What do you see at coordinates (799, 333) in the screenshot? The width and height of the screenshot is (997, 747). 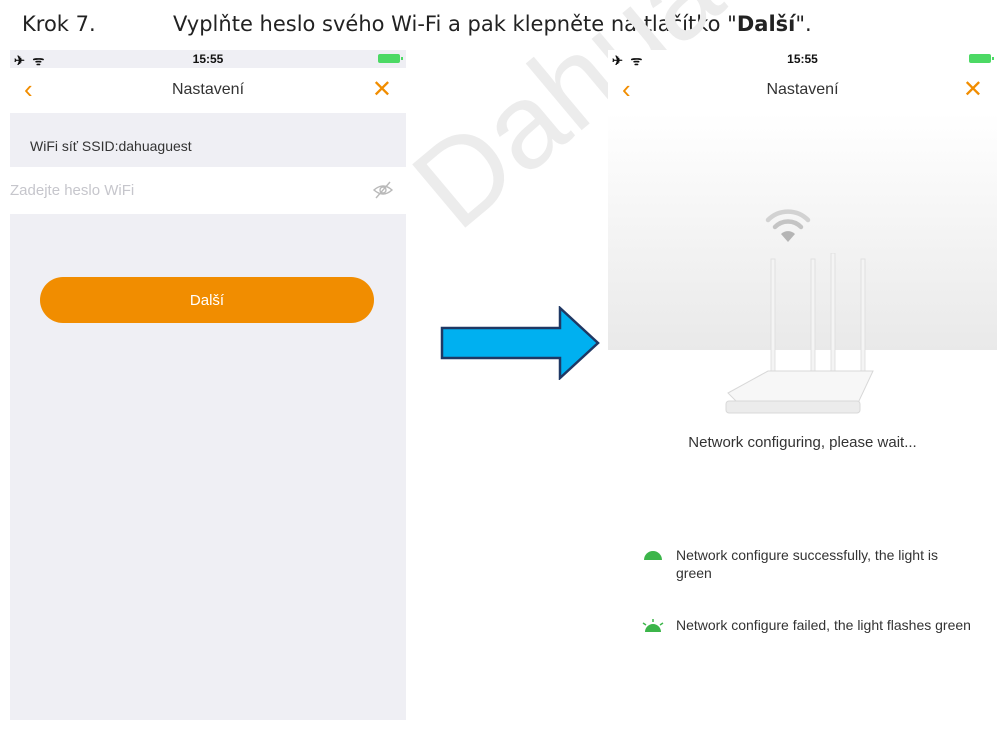 I see `router-icon` at bounding box center [799, 333].